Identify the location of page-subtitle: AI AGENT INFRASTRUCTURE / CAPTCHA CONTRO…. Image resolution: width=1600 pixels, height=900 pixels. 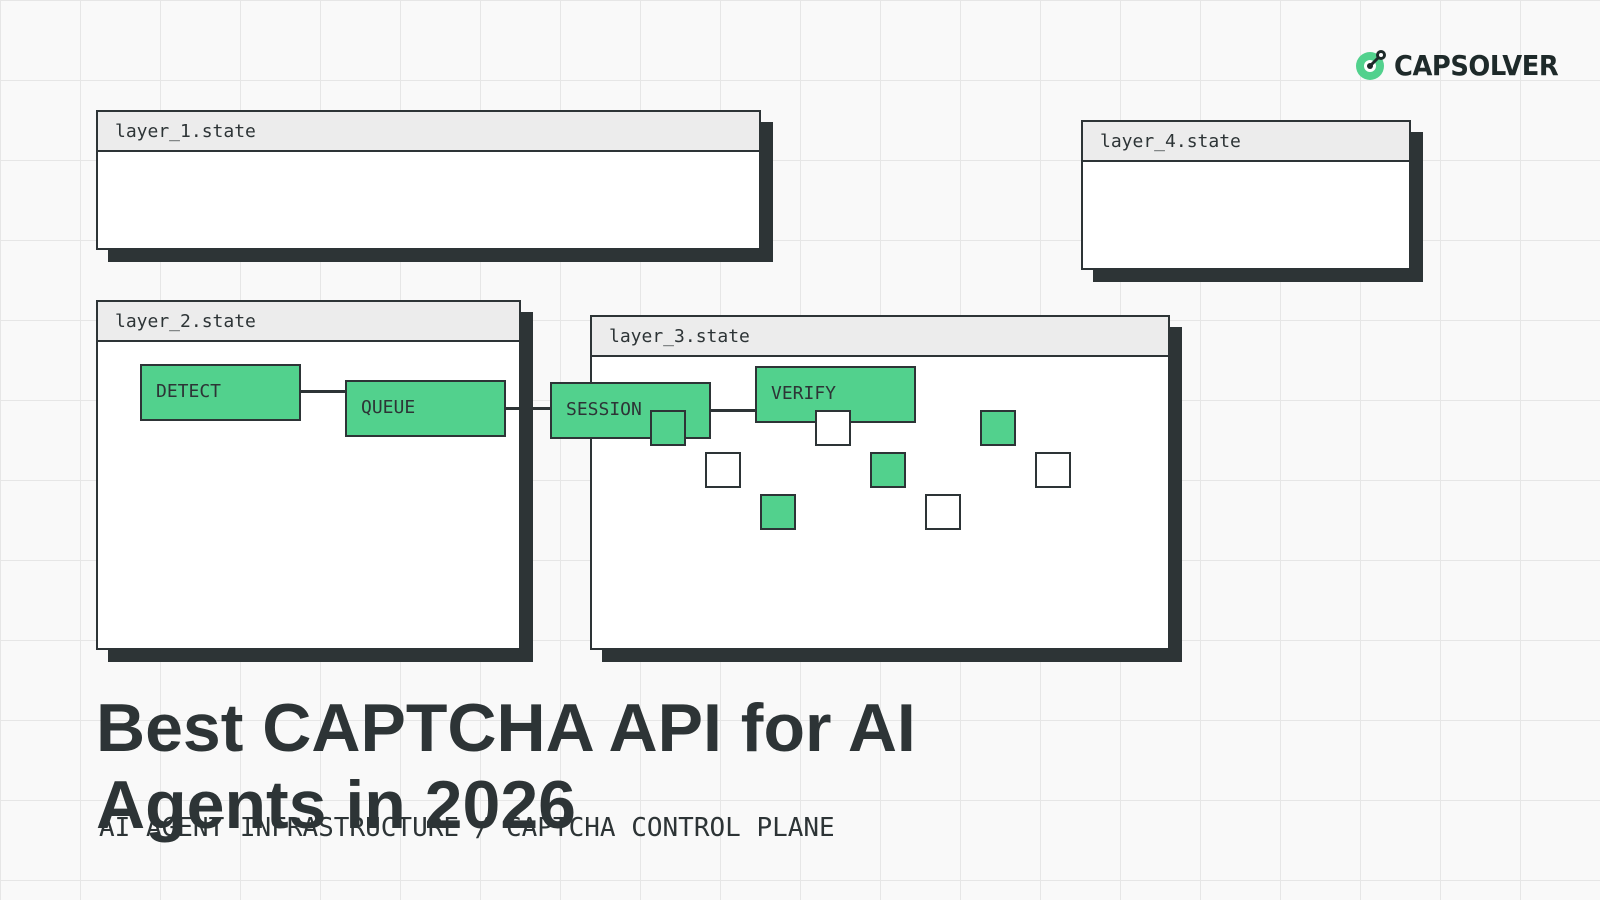
(467, 828).